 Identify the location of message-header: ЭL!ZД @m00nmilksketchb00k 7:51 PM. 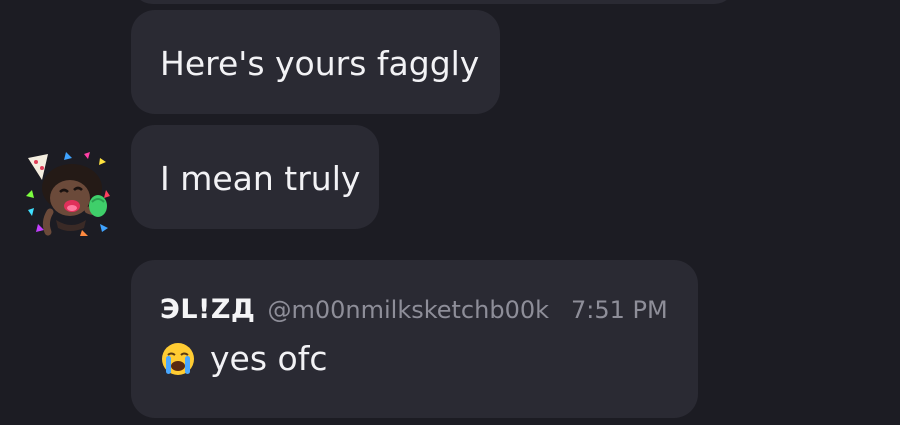
(429, 309).